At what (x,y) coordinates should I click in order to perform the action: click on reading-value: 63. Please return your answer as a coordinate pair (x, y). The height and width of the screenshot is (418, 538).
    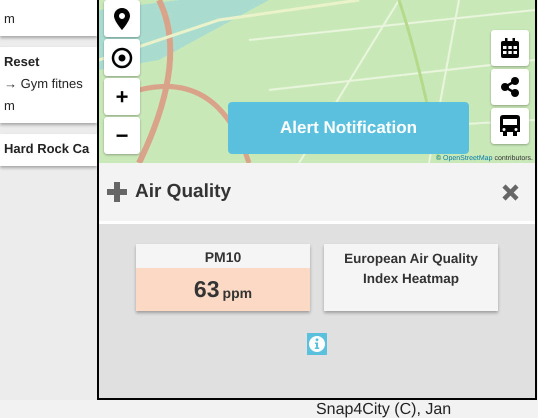
    Looking at the image, I should click on (207, 289).